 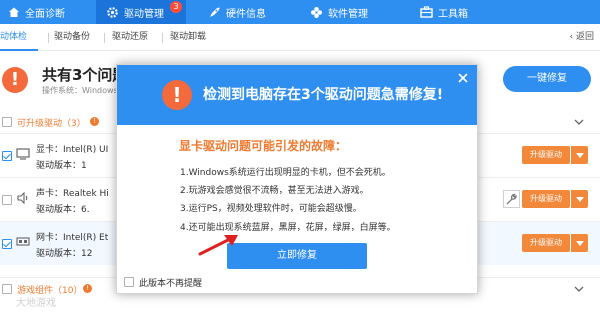 I want to click on close-icon, so click(x=463, y=78).